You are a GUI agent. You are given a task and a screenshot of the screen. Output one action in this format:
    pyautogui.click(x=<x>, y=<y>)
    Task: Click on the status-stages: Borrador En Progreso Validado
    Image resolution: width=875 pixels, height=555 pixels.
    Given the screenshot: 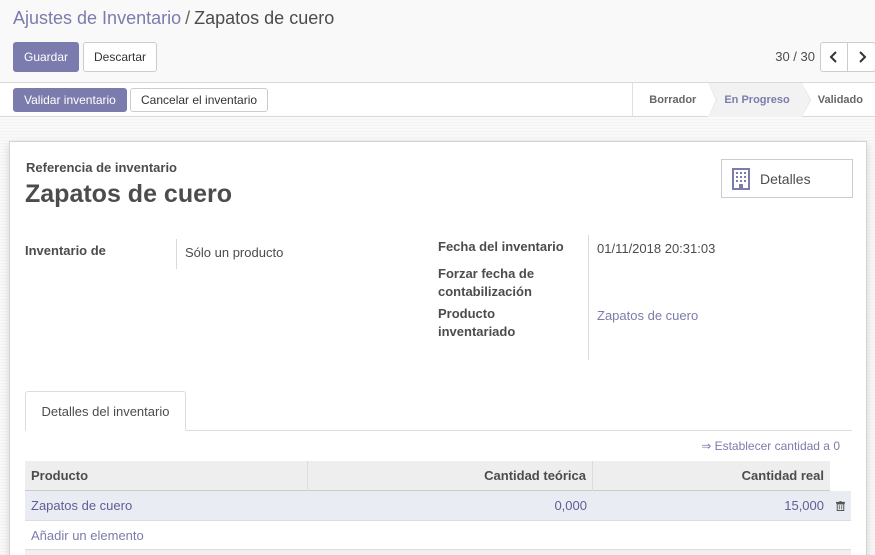 What is the action you would take?
    pyautogui.click(x=753, y=100)
    